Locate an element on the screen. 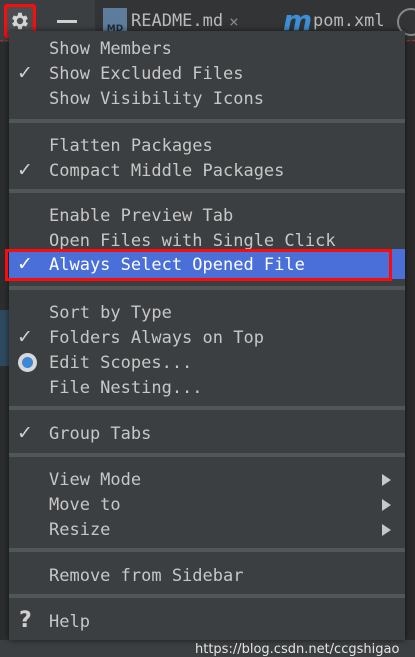  menu-item-sort-by-type: Sort by Type is located at coordinates (207, 312).